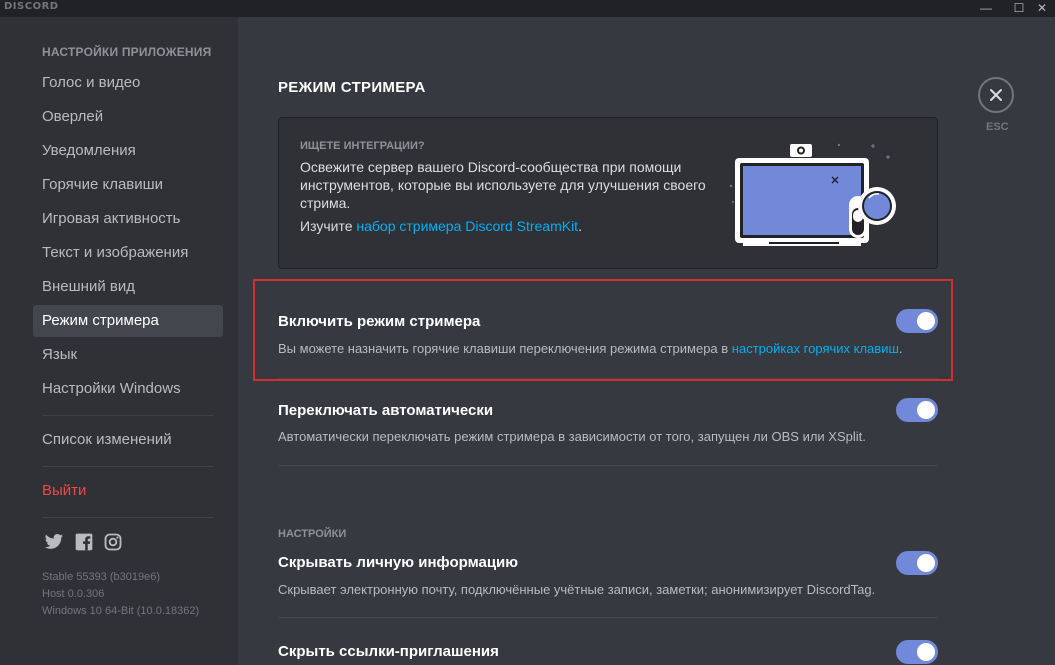  What do you see at coordinates (128, 151) in the screenshot?
I see `sidebar-item-notifications: Уведомления` at bounding box center [128, 151].